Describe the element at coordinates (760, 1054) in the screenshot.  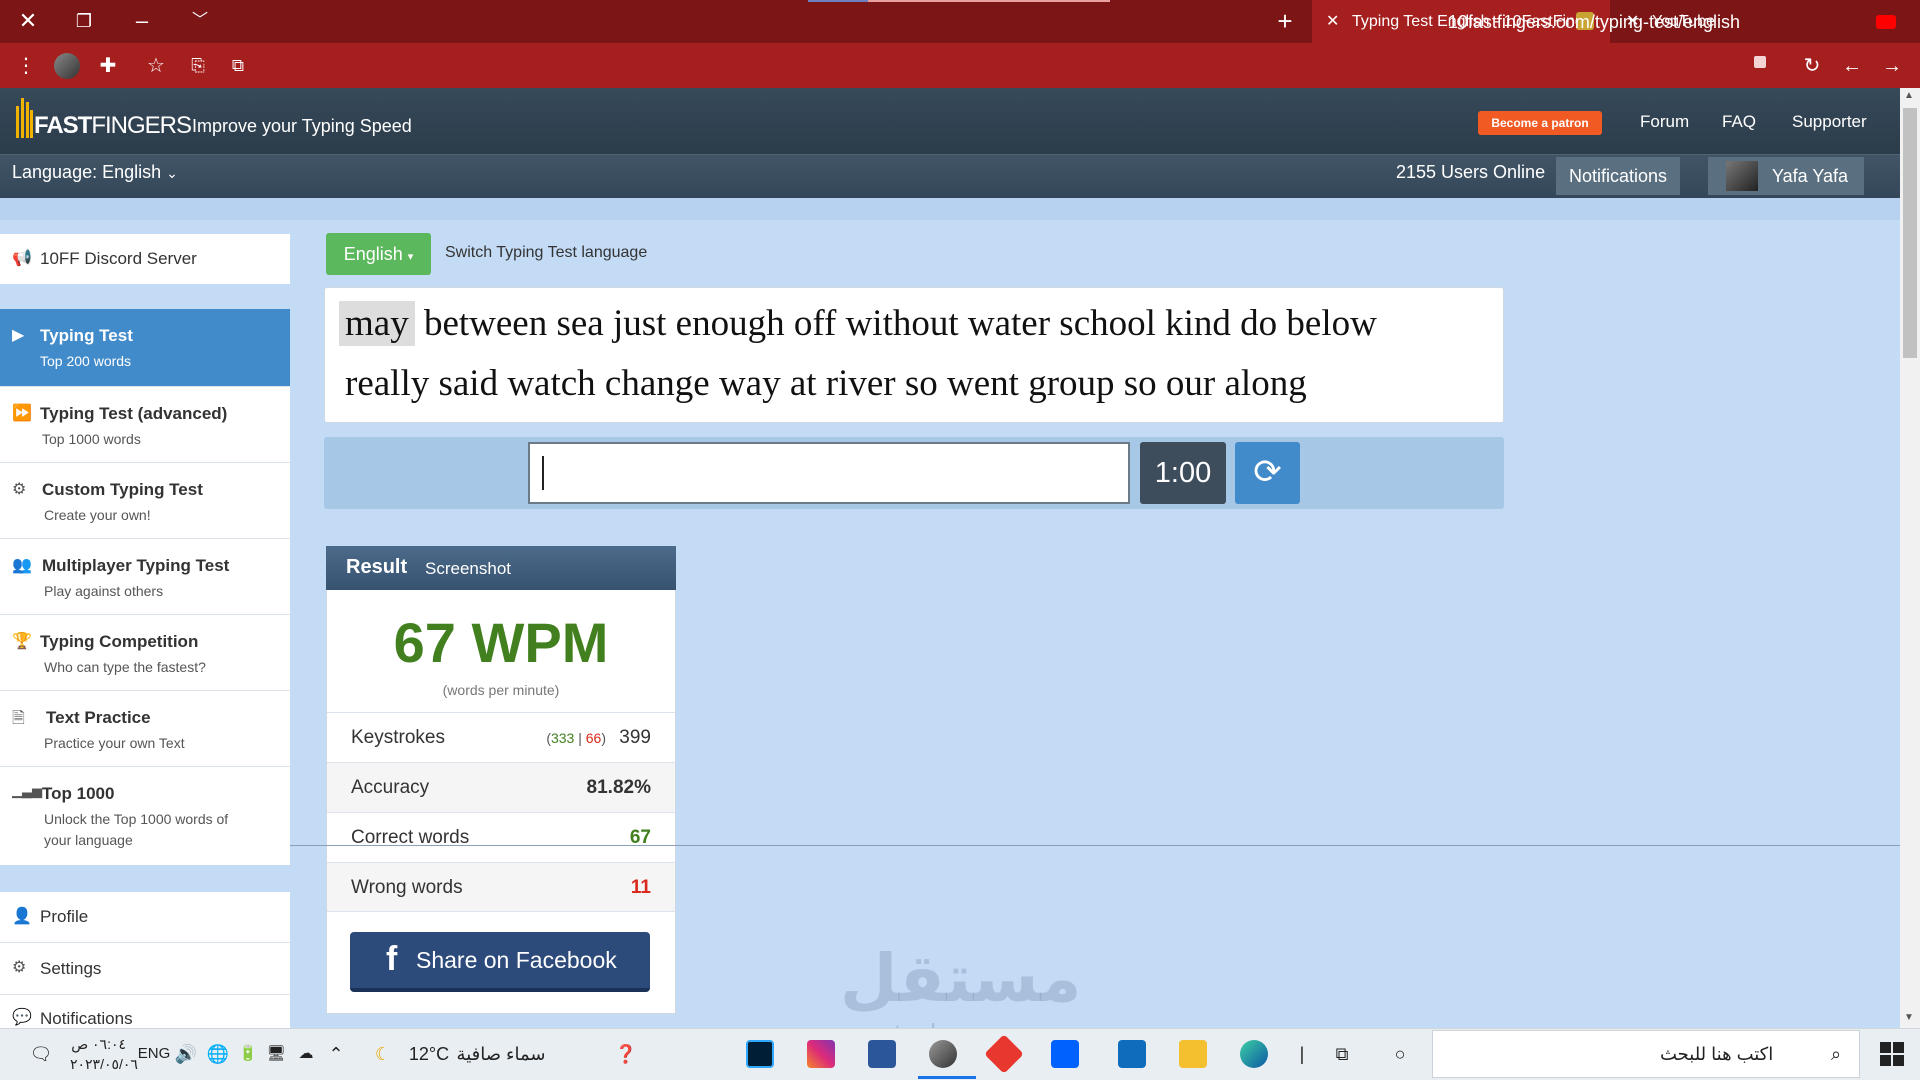
I see `photoshop-icon` at that location.